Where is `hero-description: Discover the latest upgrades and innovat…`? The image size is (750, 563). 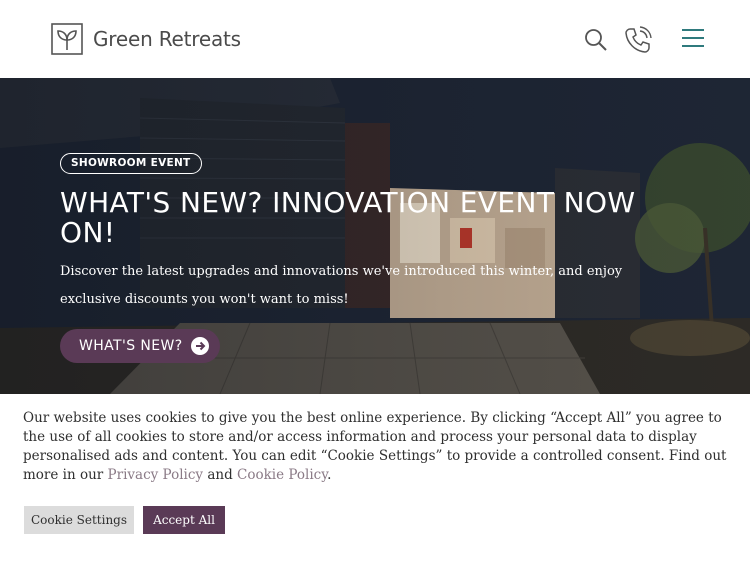
hero-description: Discover the latest upgrades and innovat… is located at coordinates (341, 285).